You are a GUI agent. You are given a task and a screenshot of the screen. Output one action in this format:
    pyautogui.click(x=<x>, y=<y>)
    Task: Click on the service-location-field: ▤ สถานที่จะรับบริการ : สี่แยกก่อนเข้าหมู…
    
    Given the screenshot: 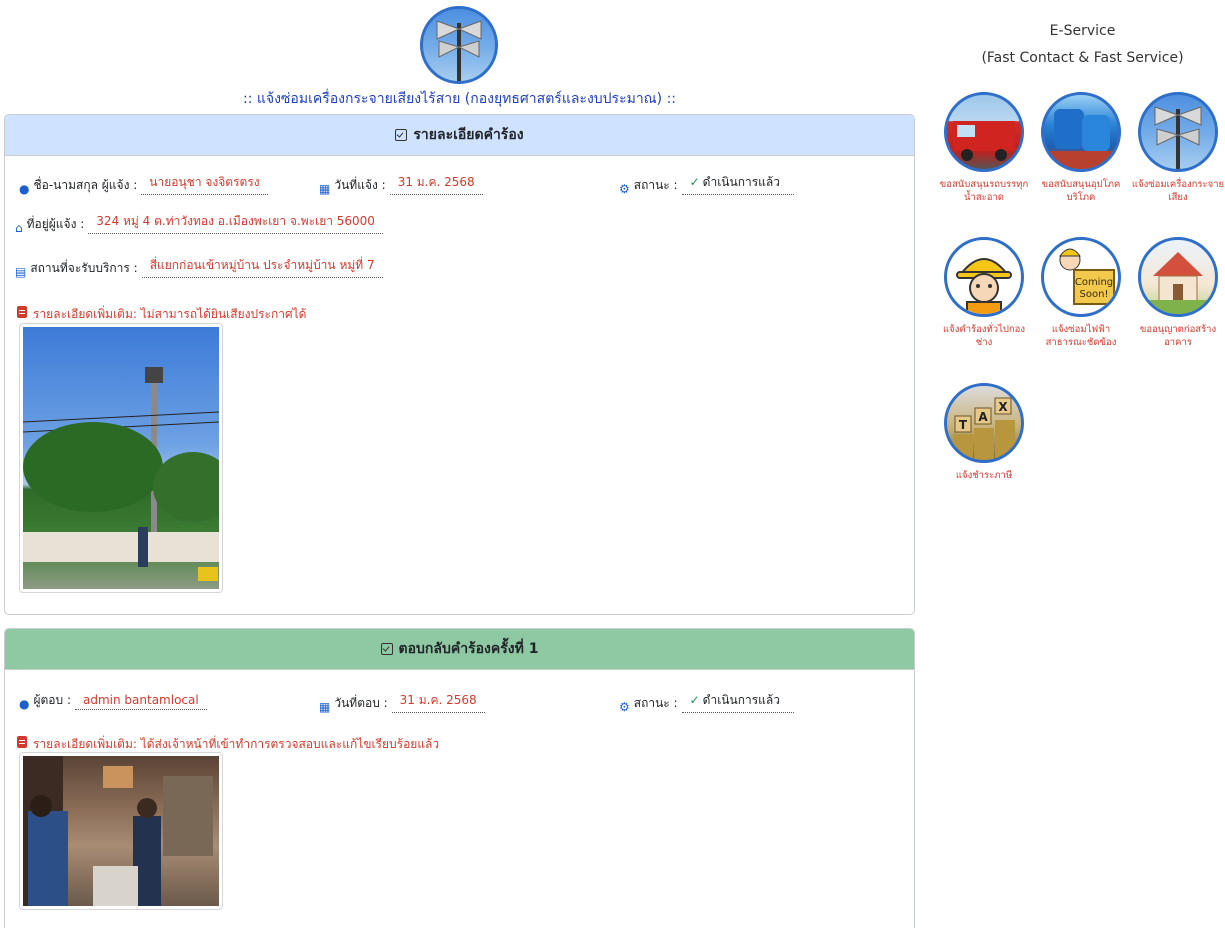 What is the action you would take?
    pyautogui.click(x=199, y=267)
    